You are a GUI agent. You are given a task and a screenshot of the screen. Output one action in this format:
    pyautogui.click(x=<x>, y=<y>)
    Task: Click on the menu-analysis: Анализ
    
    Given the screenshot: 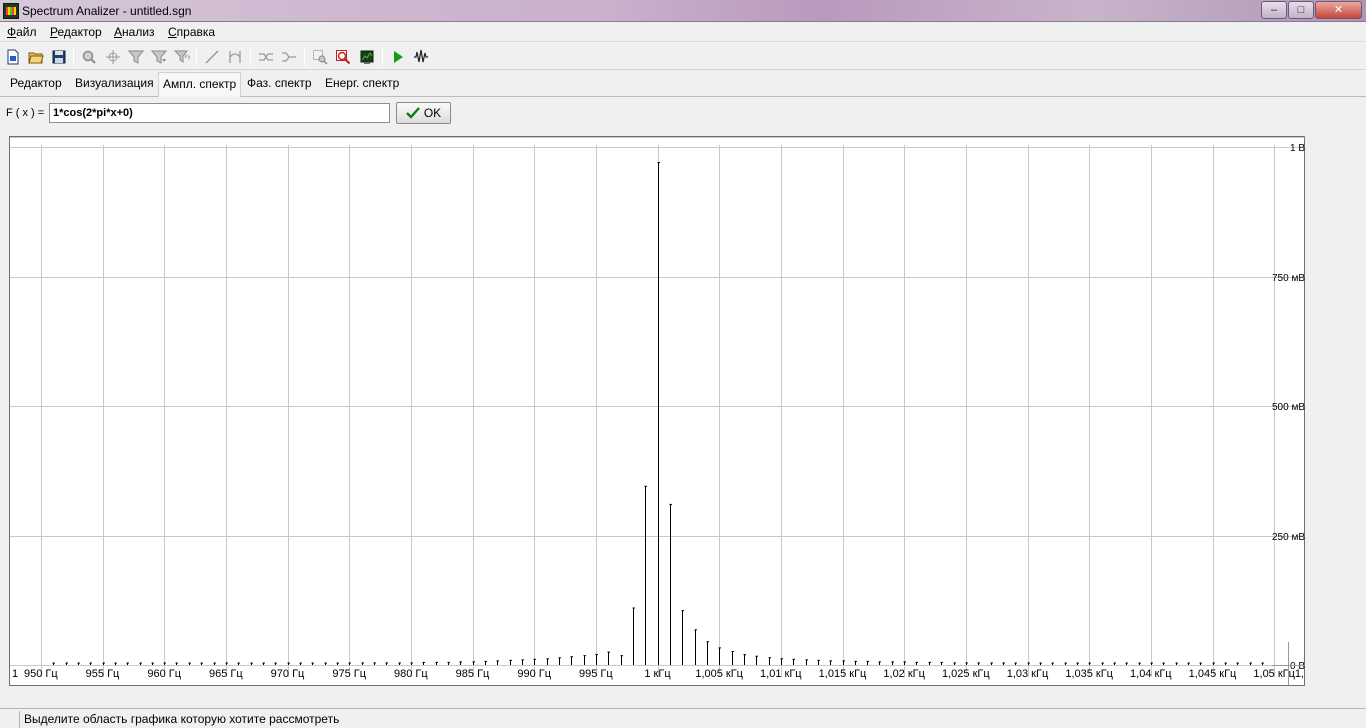 What is the action you would take?
    pyautogui.click(x=134, y=32)
    